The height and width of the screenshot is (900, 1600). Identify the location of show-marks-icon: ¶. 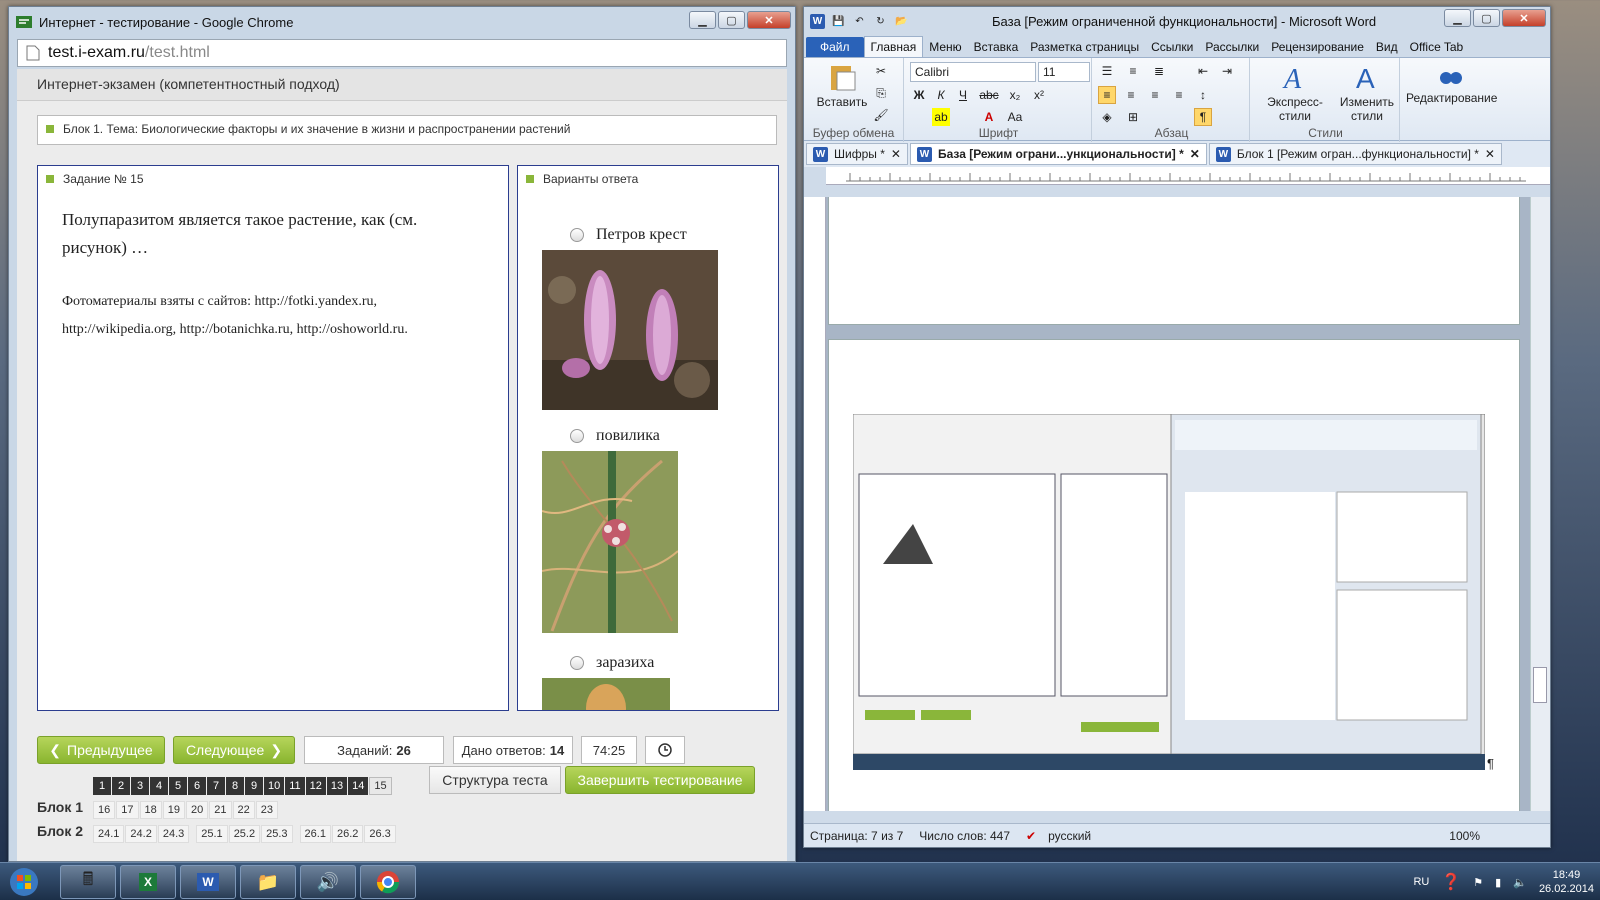
(1203, 117).